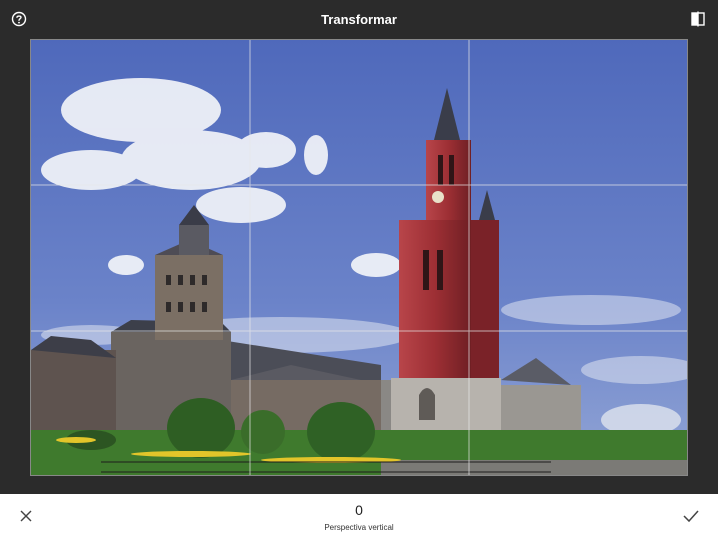  What do you see at coordinates (359, 527) in the screenshot?
I see `adjustment-label: Perspectiva vertical` at bounding box center [359, 527].